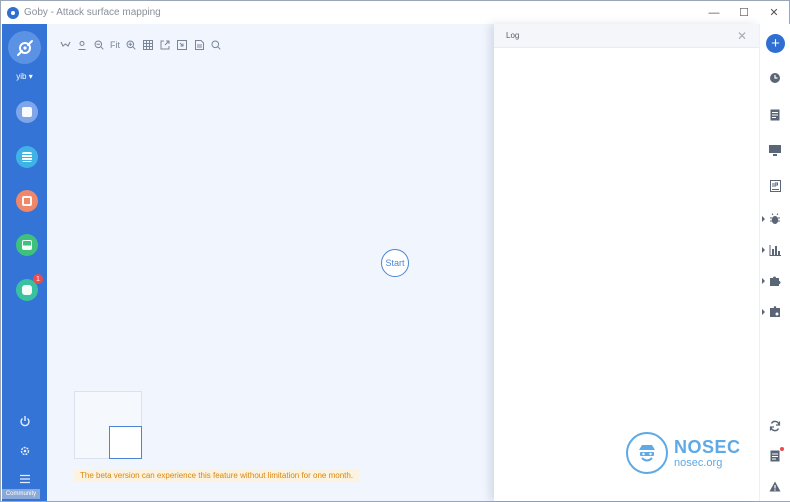  I want to click on goby-logo, so click(24, 47).